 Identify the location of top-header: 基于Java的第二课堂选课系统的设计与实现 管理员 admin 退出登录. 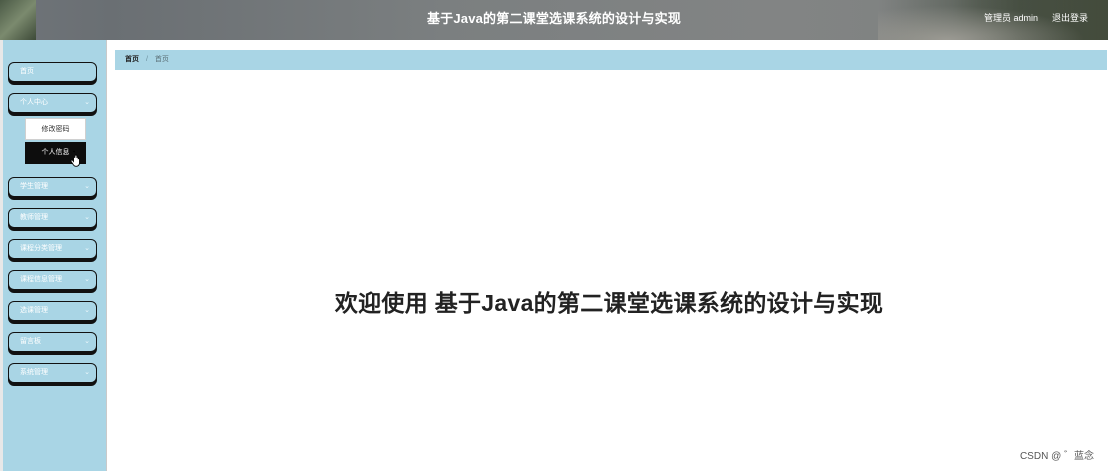
(554, 20).